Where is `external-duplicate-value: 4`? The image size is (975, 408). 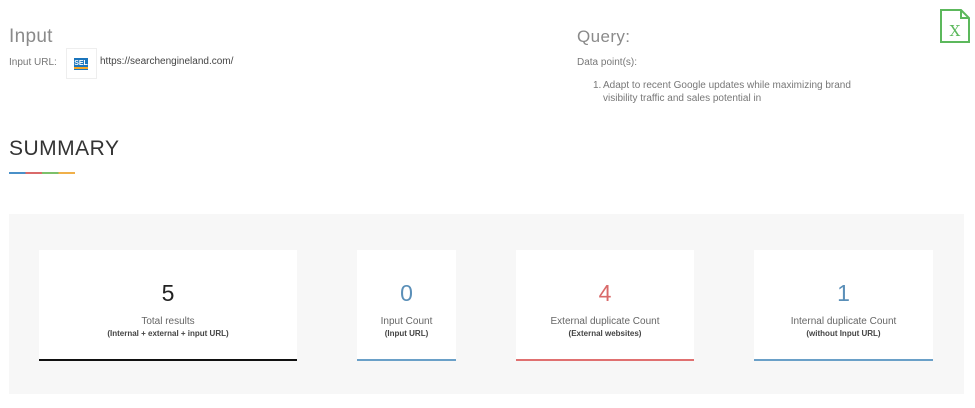
external-duplicate-value: 4 is located at coordinates (605, 293).